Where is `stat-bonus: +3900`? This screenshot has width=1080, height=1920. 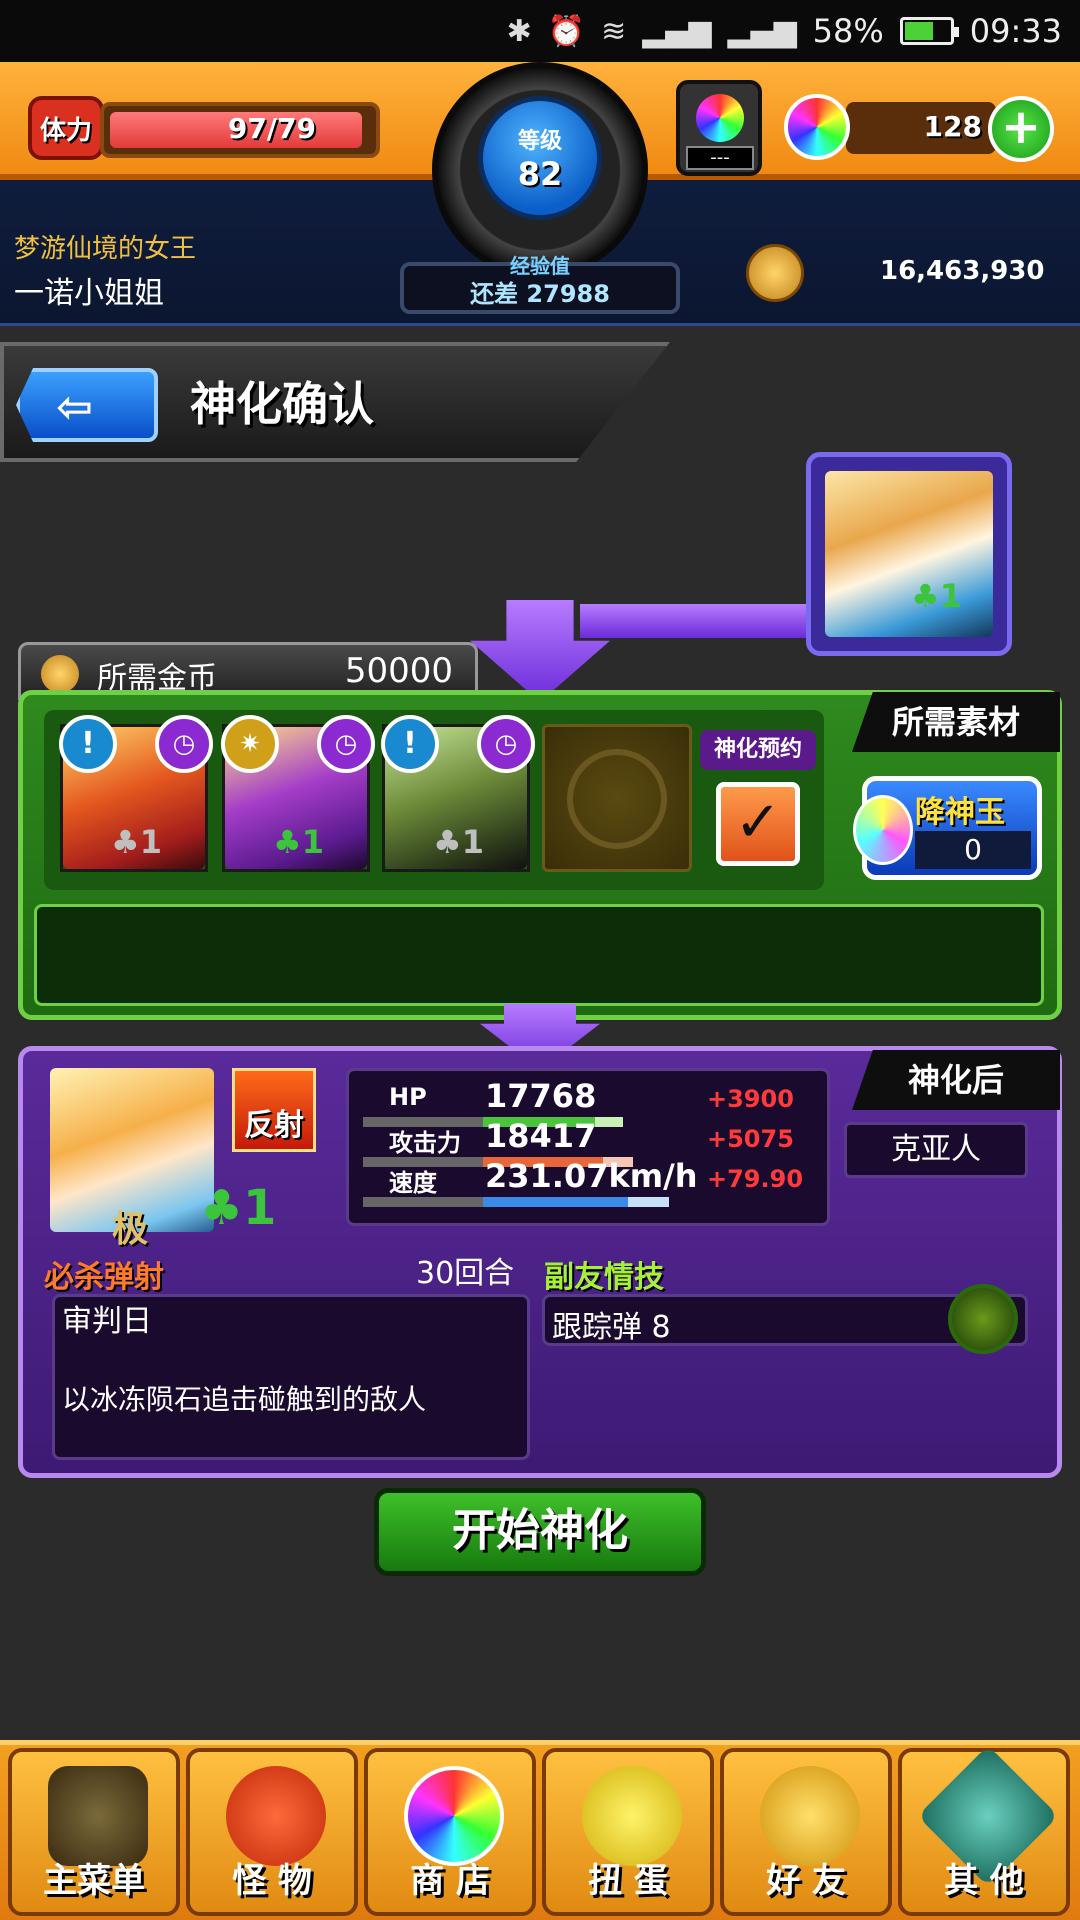 stat-bonus: +3900 is located at coordinates (750, 1099).